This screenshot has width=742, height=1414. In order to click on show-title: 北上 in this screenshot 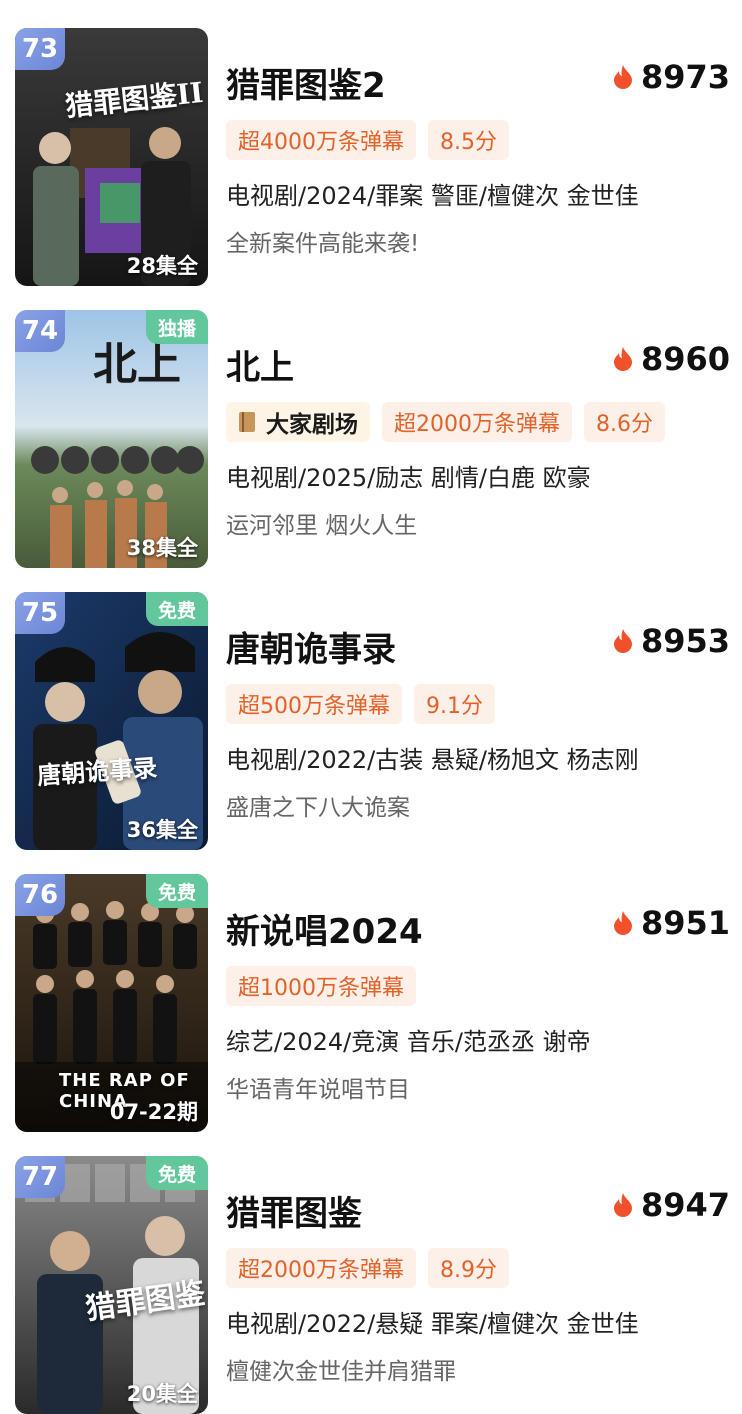, I will do `click(260, 364)`.